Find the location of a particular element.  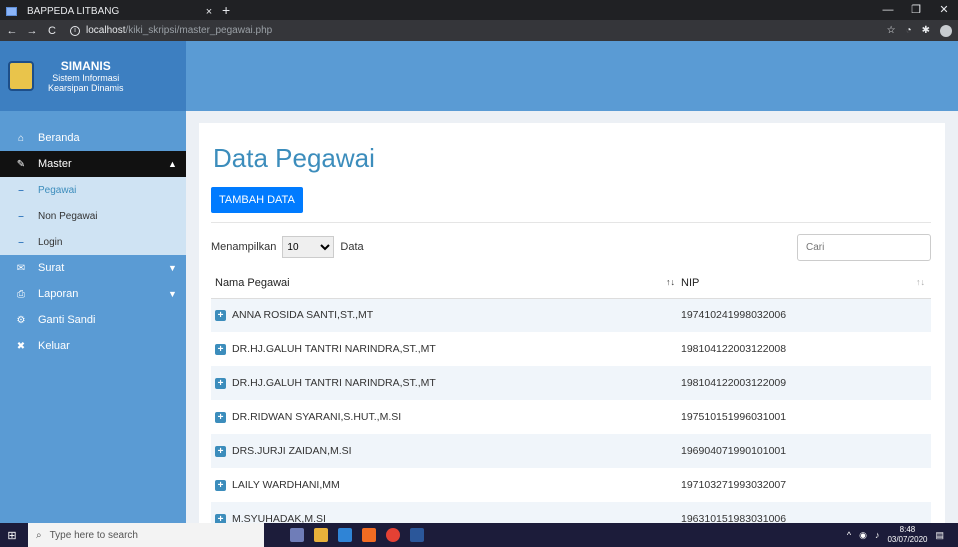

employee-nip: 198104122003122008 is located at coordinates (734, 349).